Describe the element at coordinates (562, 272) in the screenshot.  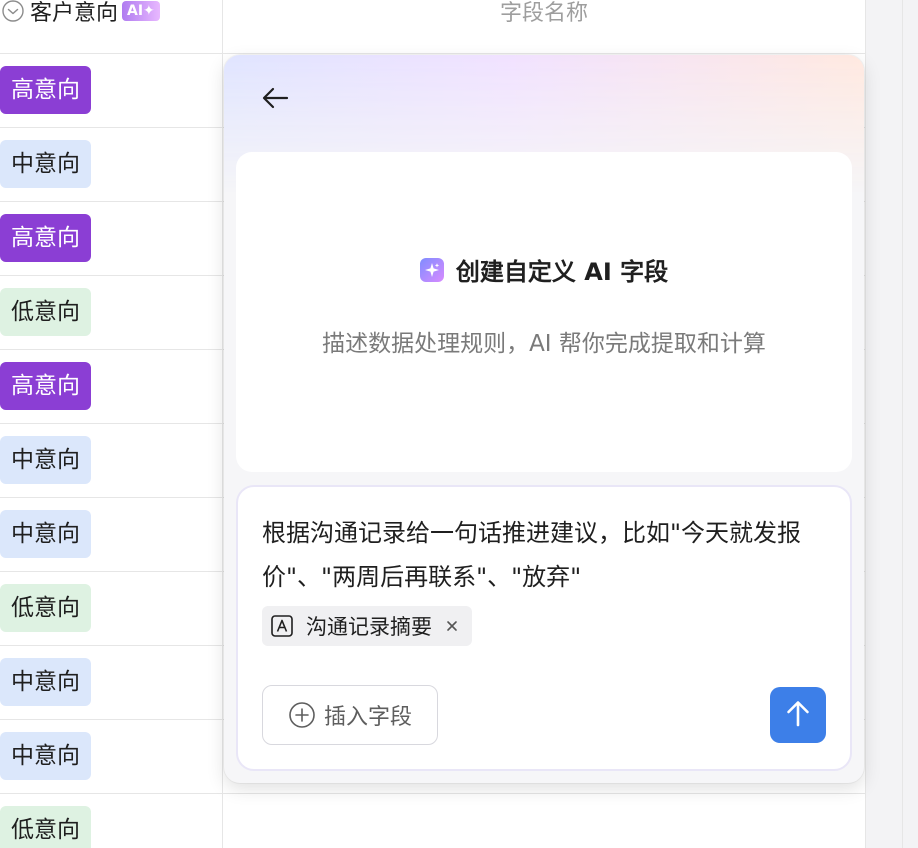
I see `intro-title: 创建自定义 AI 字段` at that location.